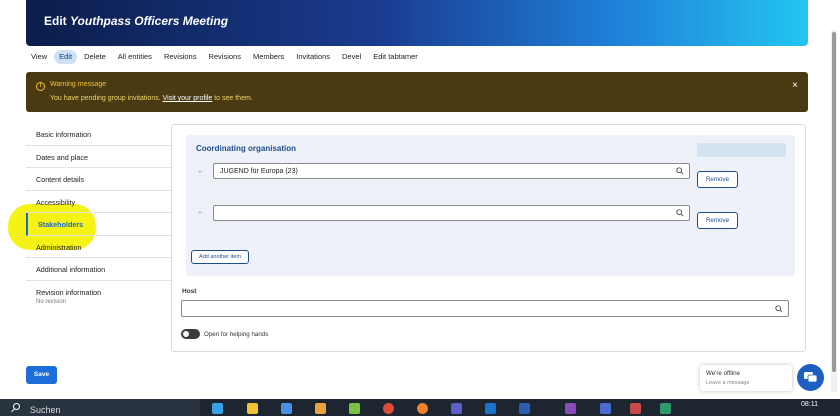 This screenshot has height=416, width=840. Describe the element at coordinates (741, 150) in the screenshot. I see `table-header-bar` at that location.